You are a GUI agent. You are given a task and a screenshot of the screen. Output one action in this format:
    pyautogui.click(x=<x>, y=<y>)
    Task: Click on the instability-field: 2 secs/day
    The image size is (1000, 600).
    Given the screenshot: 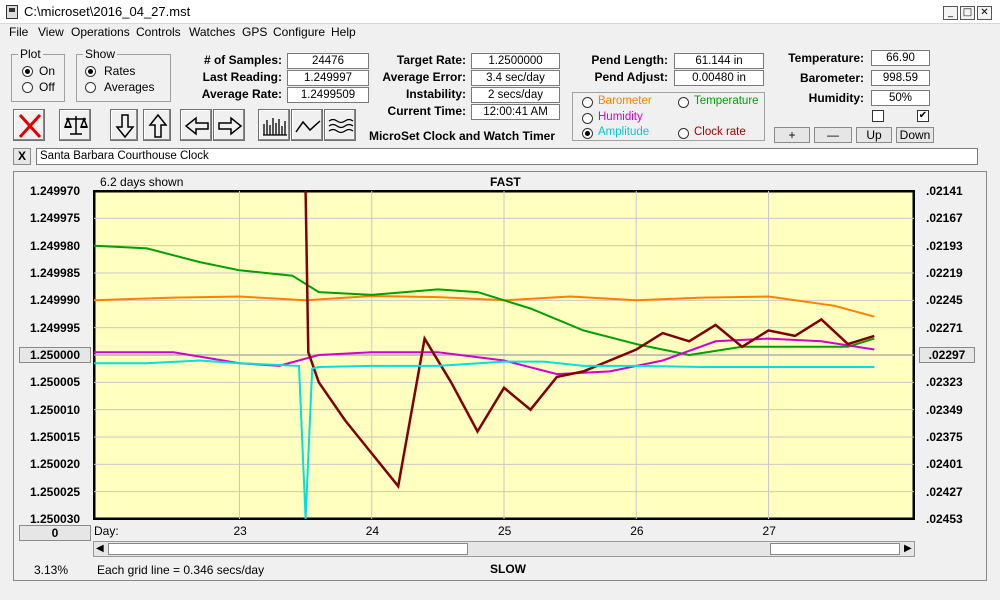 What is the action you would take?
    pyautogui.click(x=515, y=95)
    